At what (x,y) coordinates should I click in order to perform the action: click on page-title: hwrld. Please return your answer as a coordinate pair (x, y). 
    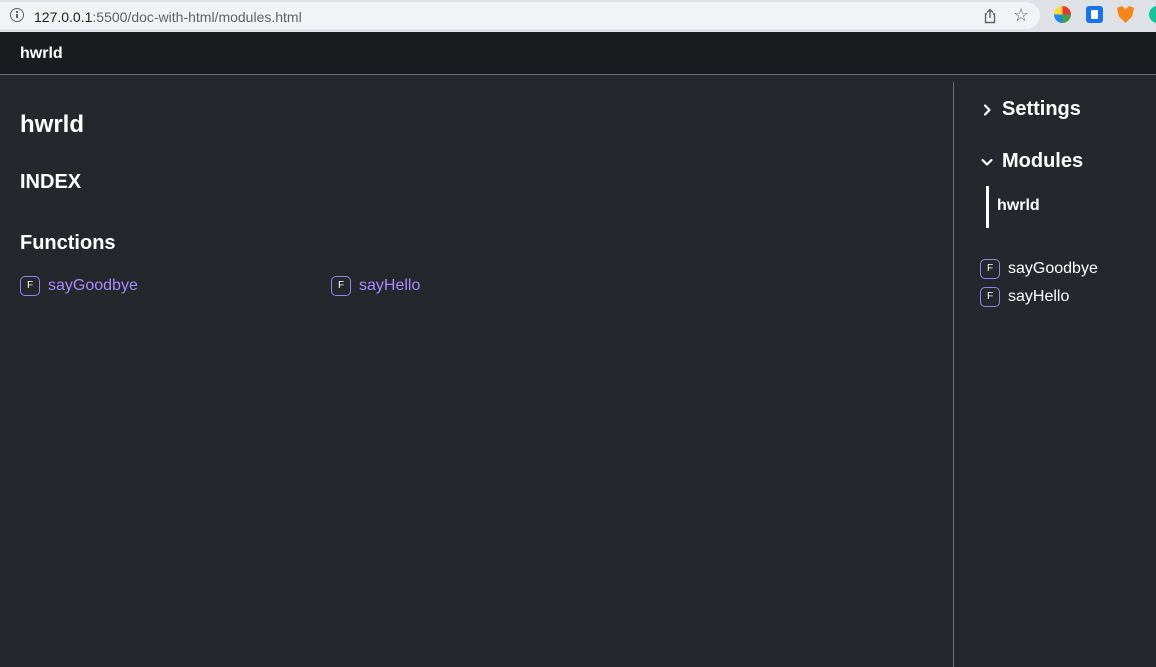
    Looking at the image, I should click on (52, 124).